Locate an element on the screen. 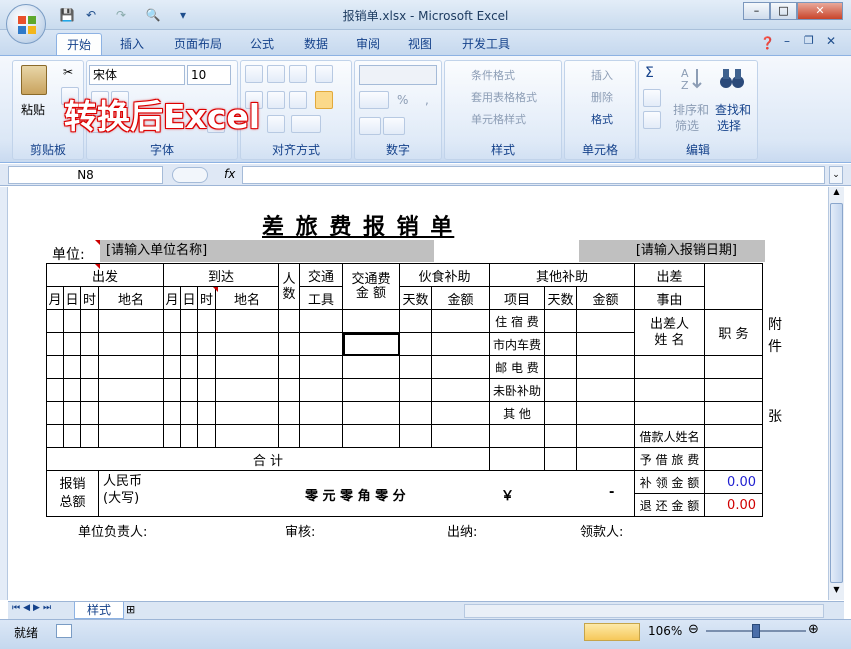  date-input: [请输入报销日期] is located at coordinates (672, 251).